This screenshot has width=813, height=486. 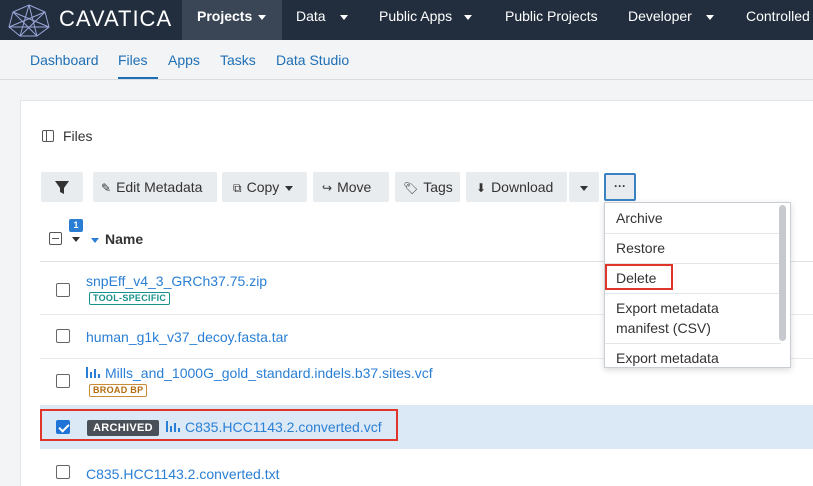 I want to click on tab-dashboard: Dashboard, so click(x=64, y=60).